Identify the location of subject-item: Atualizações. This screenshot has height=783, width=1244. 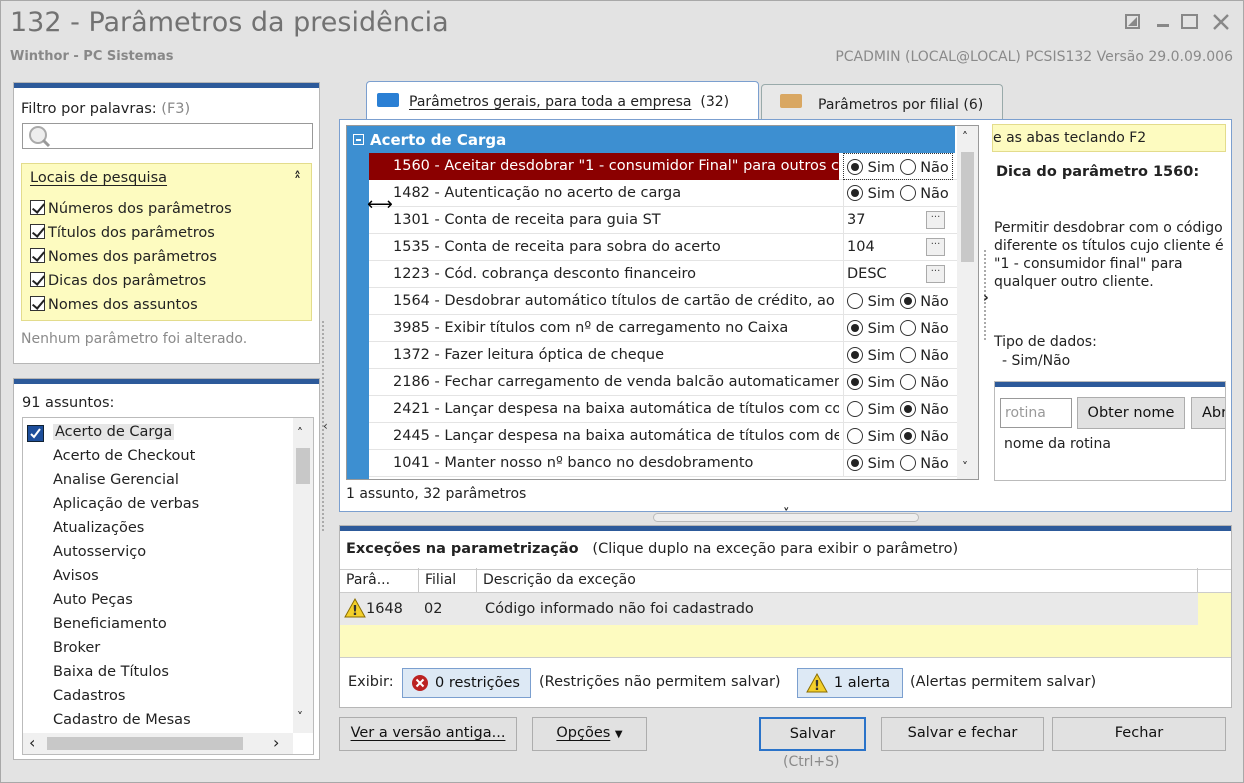
(98, 528).